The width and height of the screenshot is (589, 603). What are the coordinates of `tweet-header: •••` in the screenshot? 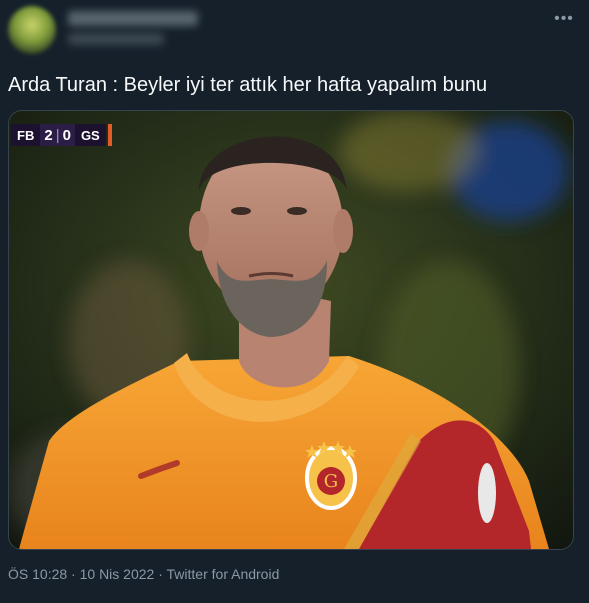 It's located at (294, 31).